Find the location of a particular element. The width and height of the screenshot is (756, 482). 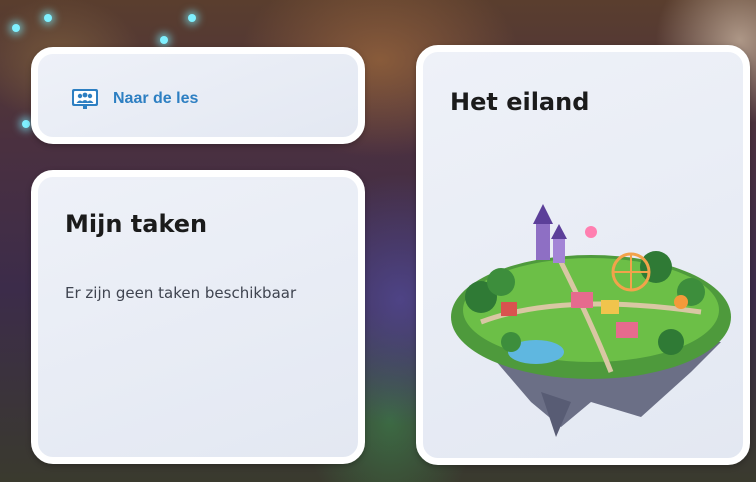

island-title: Het eiland is located at coordinates (520, 102).